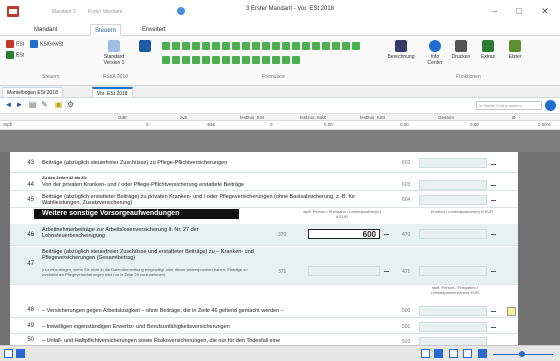 The image size is (560, 361). I want to click on drucken-button: Drucken, so click(461, 50).